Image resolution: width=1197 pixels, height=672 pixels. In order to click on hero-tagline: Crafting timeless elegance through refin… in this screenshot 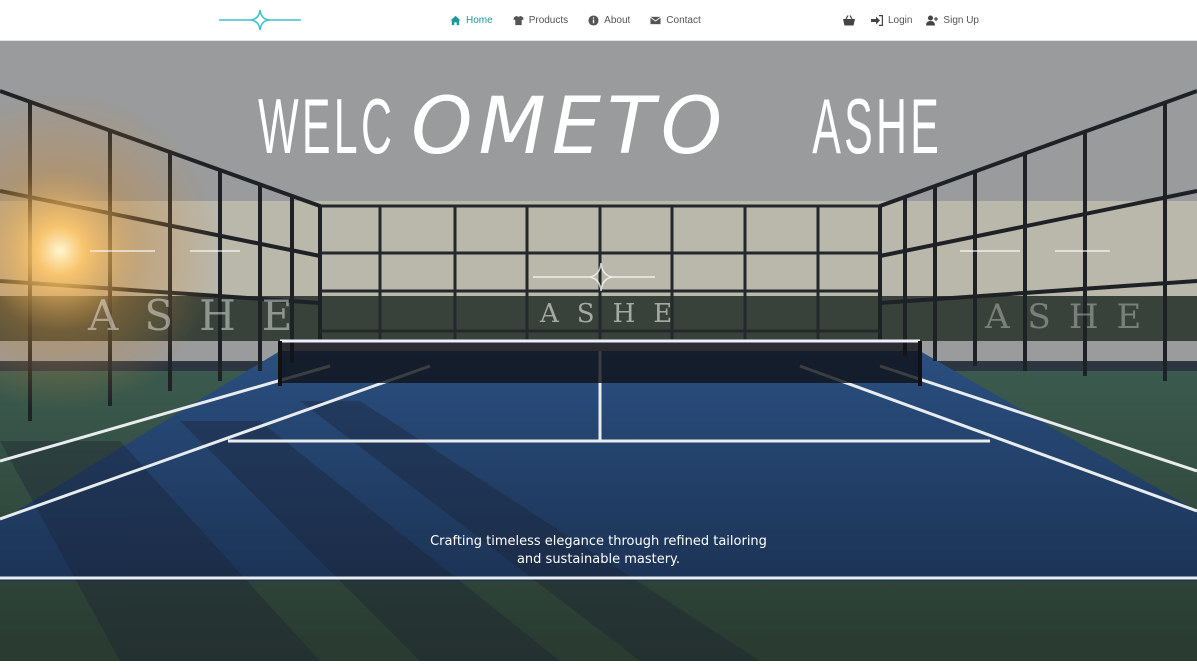, I will do `click(598, 551)`.